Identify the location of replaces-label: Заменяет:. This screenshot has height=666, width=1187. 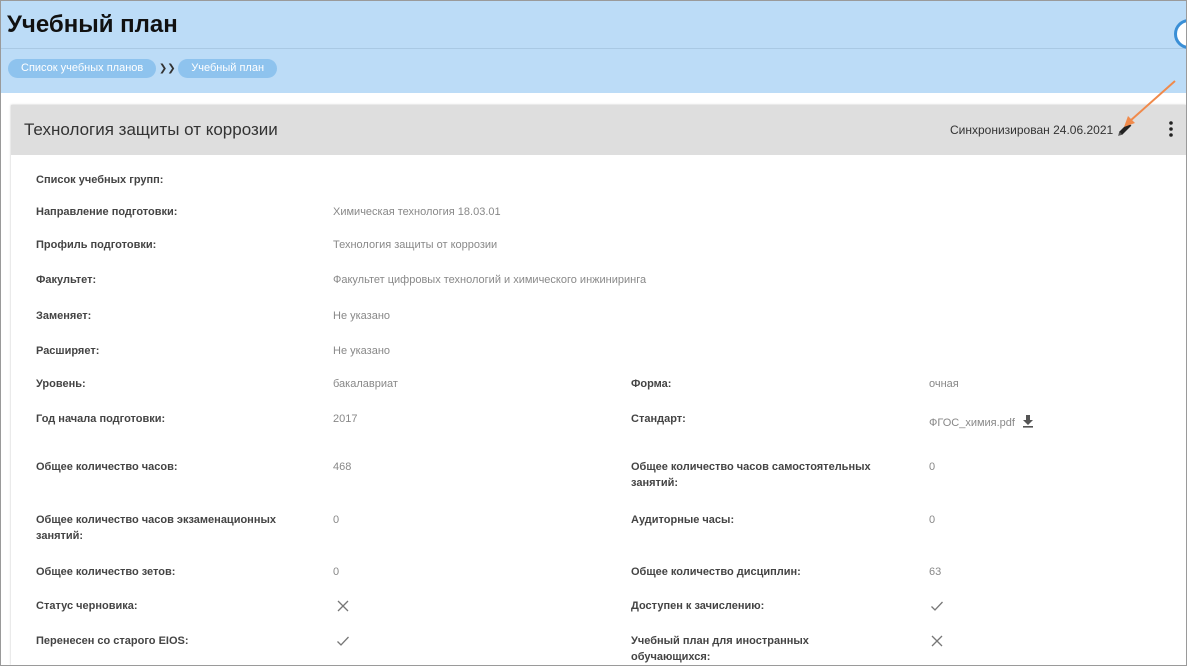
(64, 316).